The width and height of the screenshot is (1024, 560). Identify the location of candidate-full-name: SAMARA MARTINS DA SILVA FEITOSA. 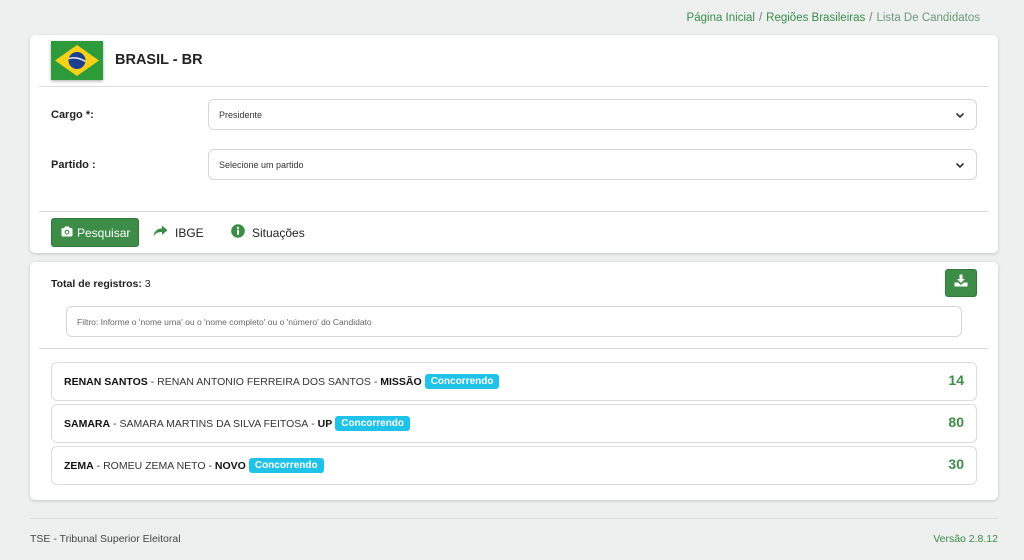
(214, 423).